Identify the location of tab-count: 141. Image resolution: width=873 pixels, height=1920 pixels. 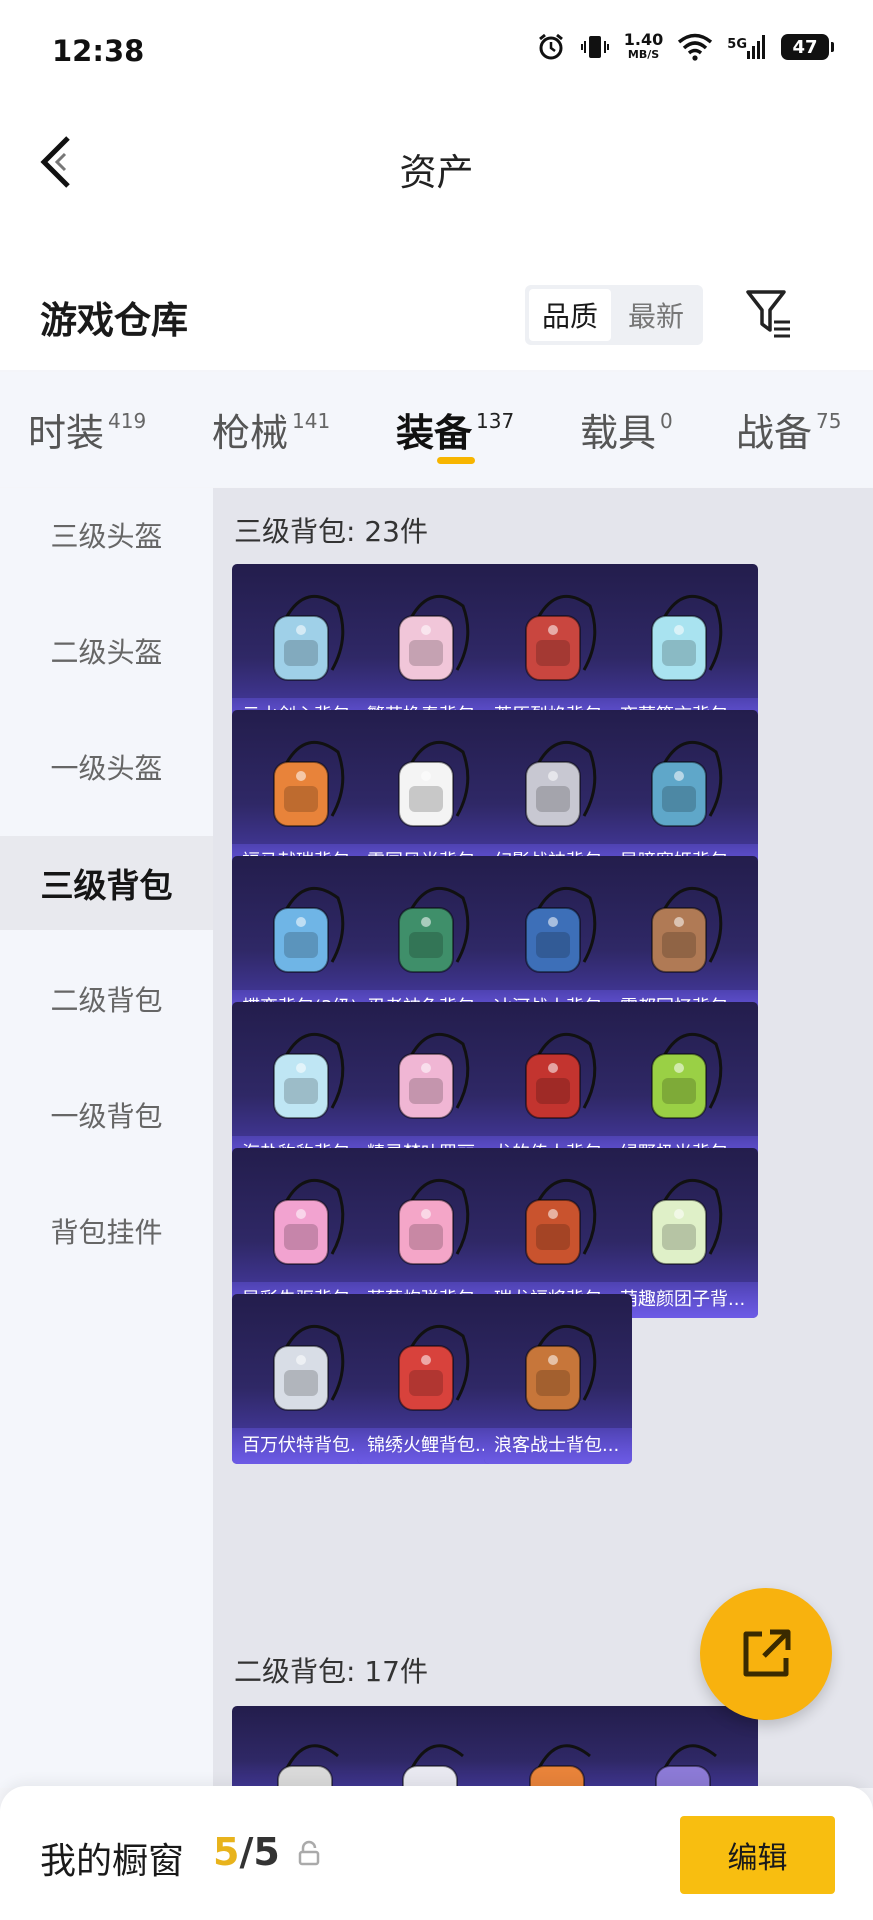
(311, 421).